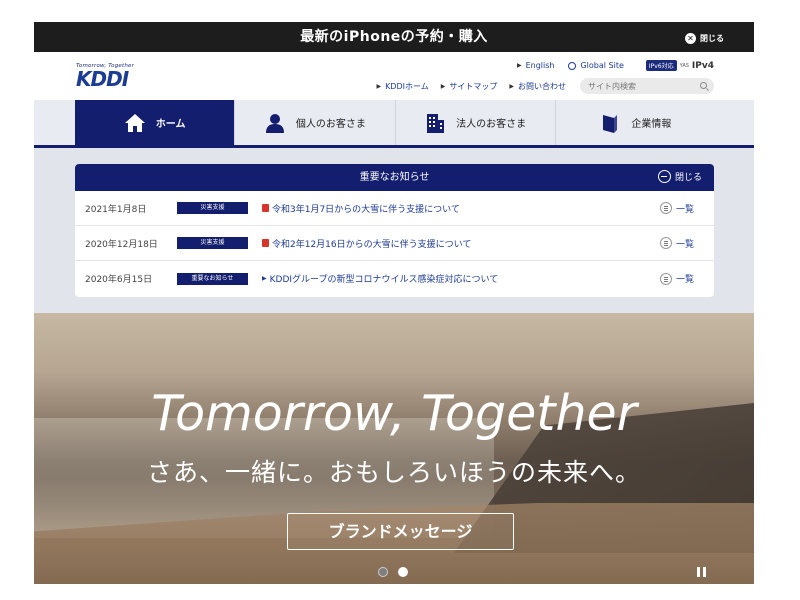 The height and width of the screenshot is (600, 800). Describe the element at coordinates (610, 123) in the screenshot. I see `book-icon` at that location.